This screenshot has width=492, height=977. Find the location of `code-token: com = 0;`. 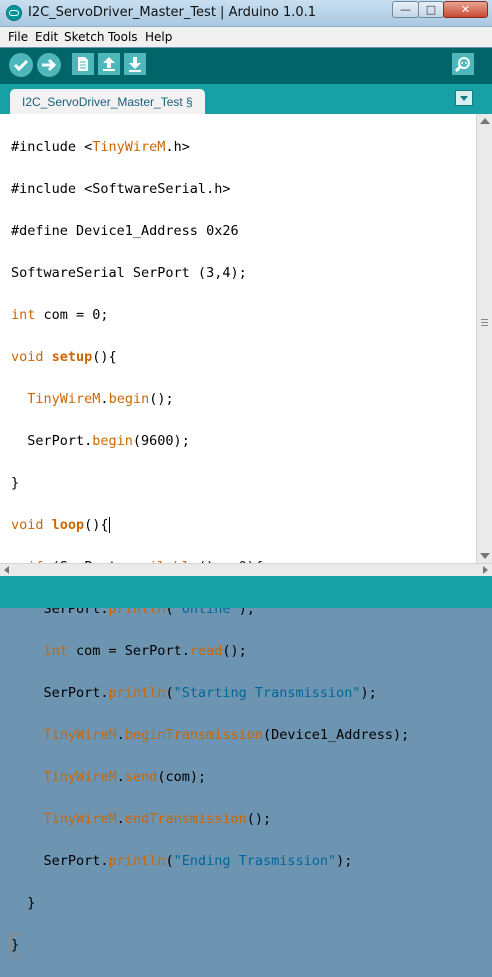

code-token: com = 0; is located at coordinates (72, 315).